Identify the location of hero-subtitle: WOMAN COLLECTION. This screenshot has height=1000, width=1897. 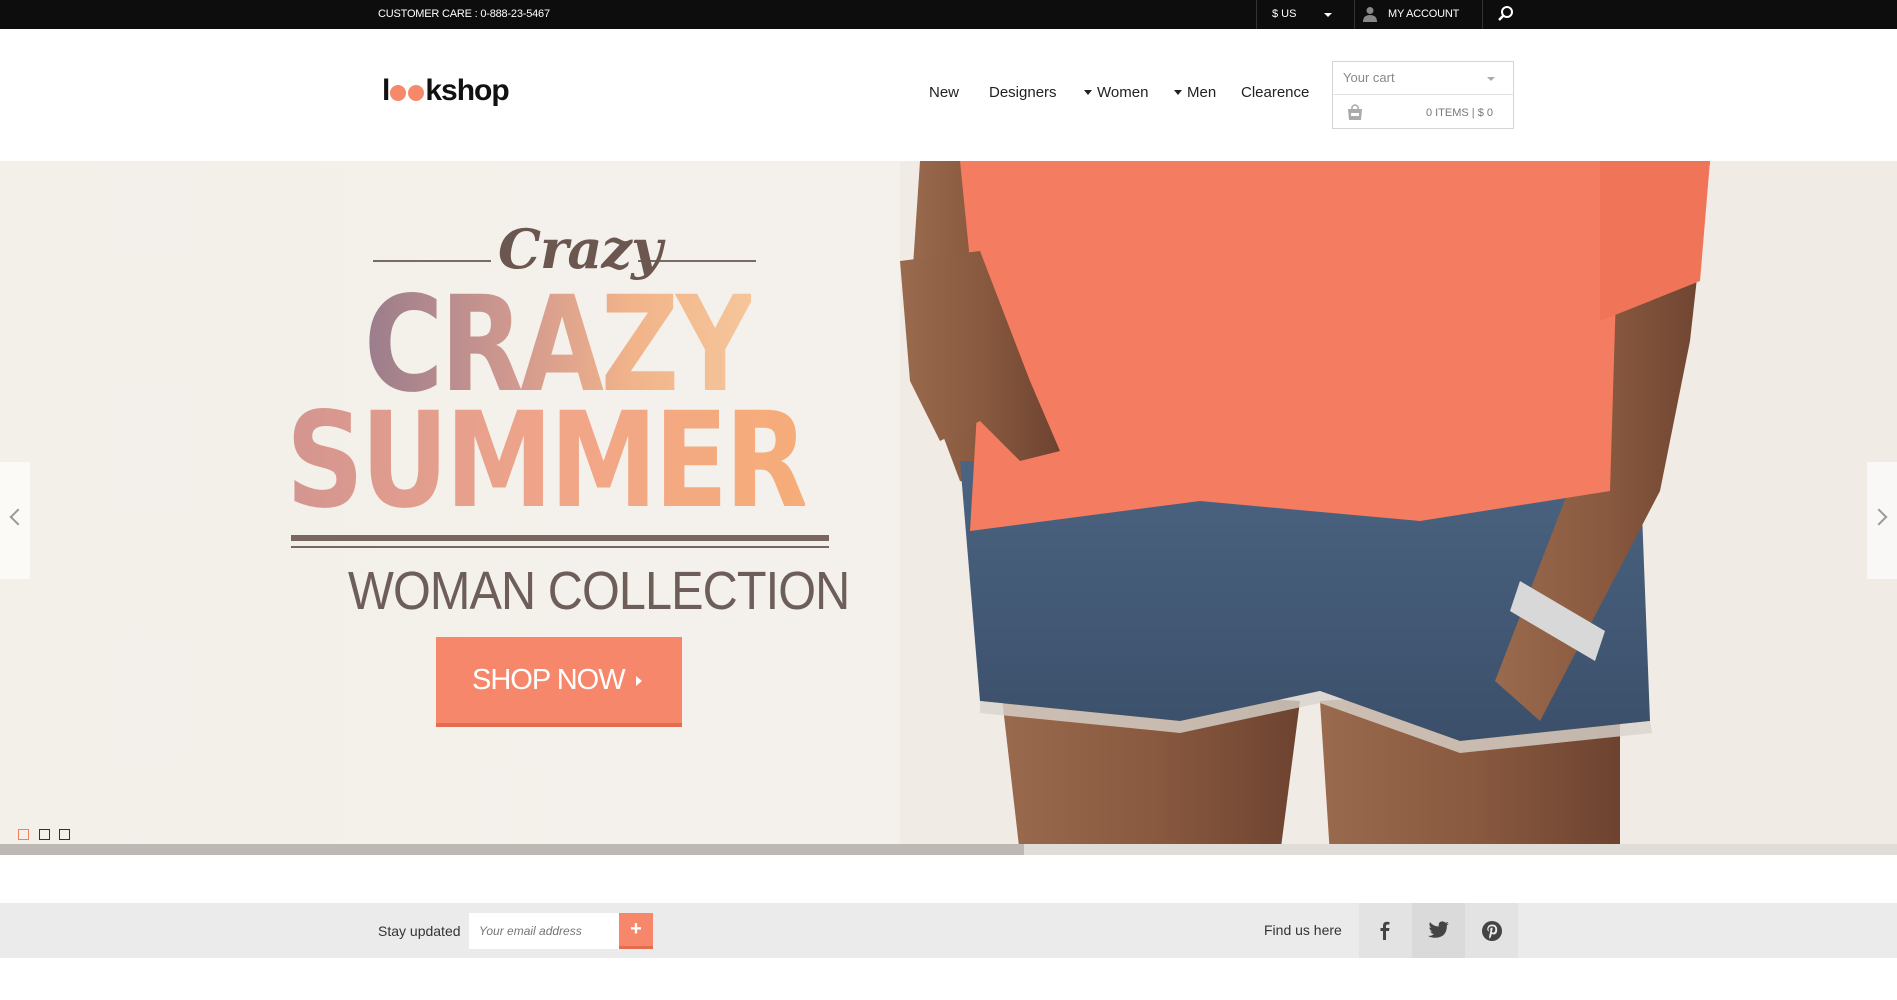
(599, 591).